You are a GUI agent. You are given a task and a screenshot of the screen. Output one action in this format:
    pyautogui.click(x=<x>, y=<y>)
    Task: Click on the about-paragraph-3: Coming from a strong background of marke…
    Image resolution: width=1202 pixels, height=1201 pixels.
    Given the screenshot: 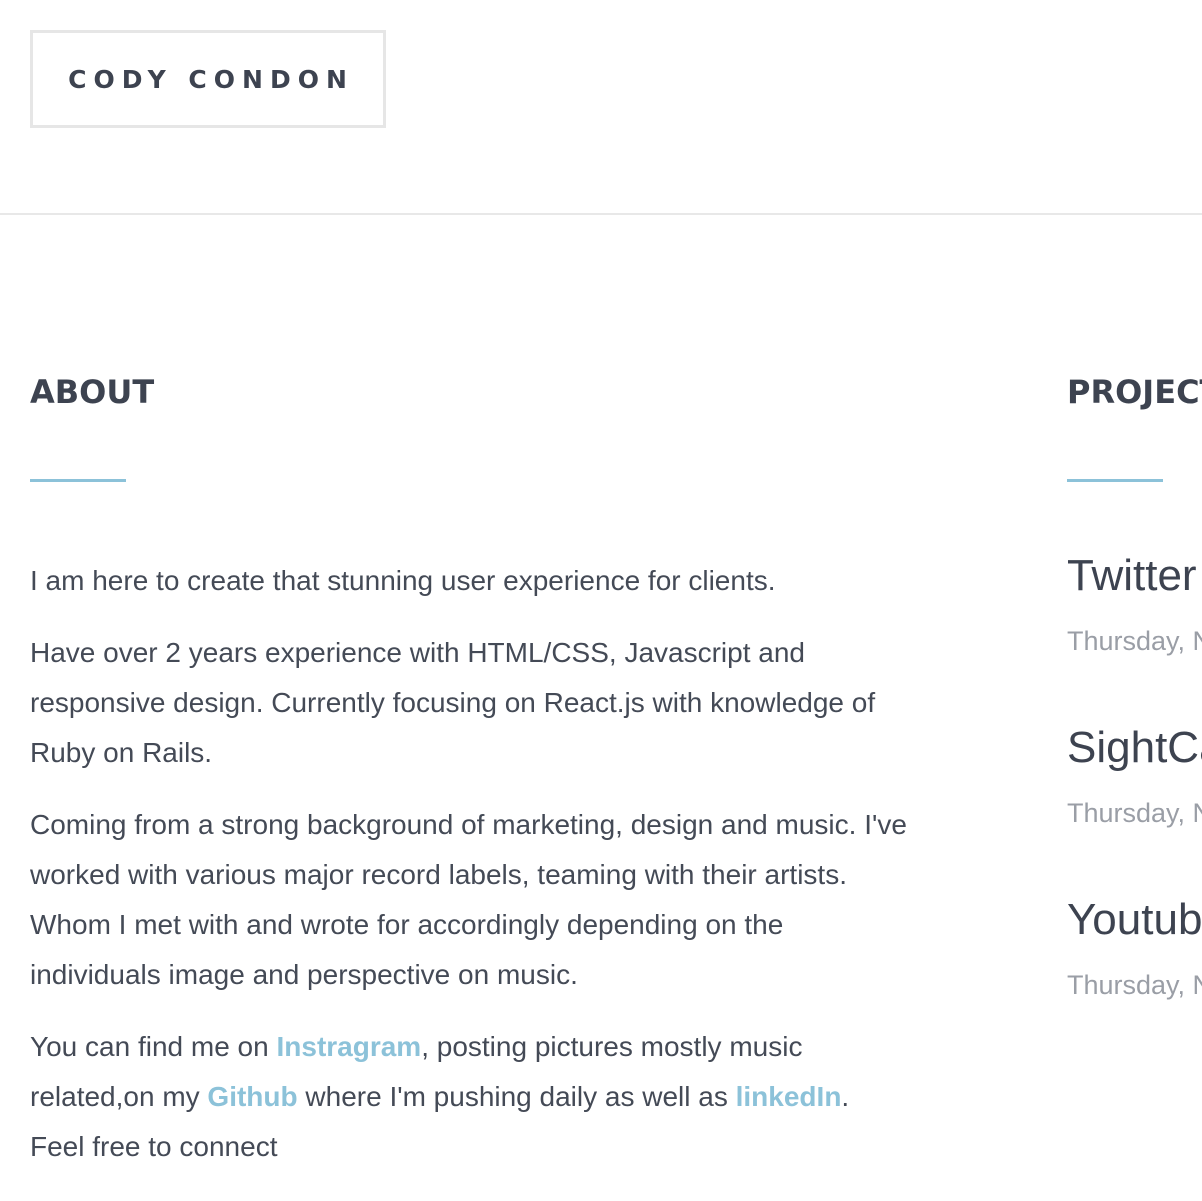 What is the action you would take?
    pyautogui.click(x=468, y=899)
    